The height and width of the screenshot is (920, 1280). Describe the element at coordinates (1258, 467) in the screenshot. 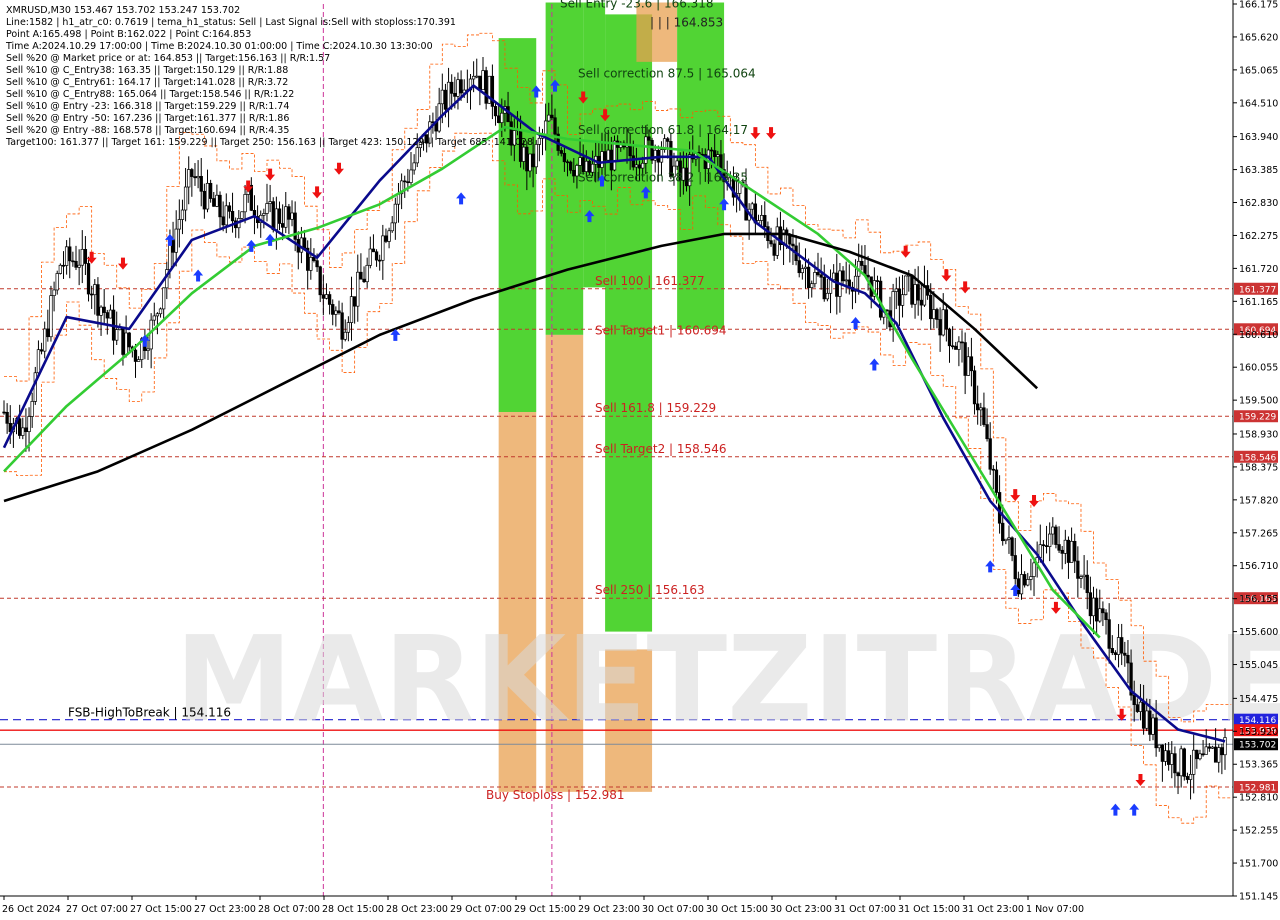

I see `y-tick-label-14: 158.375` at that location.